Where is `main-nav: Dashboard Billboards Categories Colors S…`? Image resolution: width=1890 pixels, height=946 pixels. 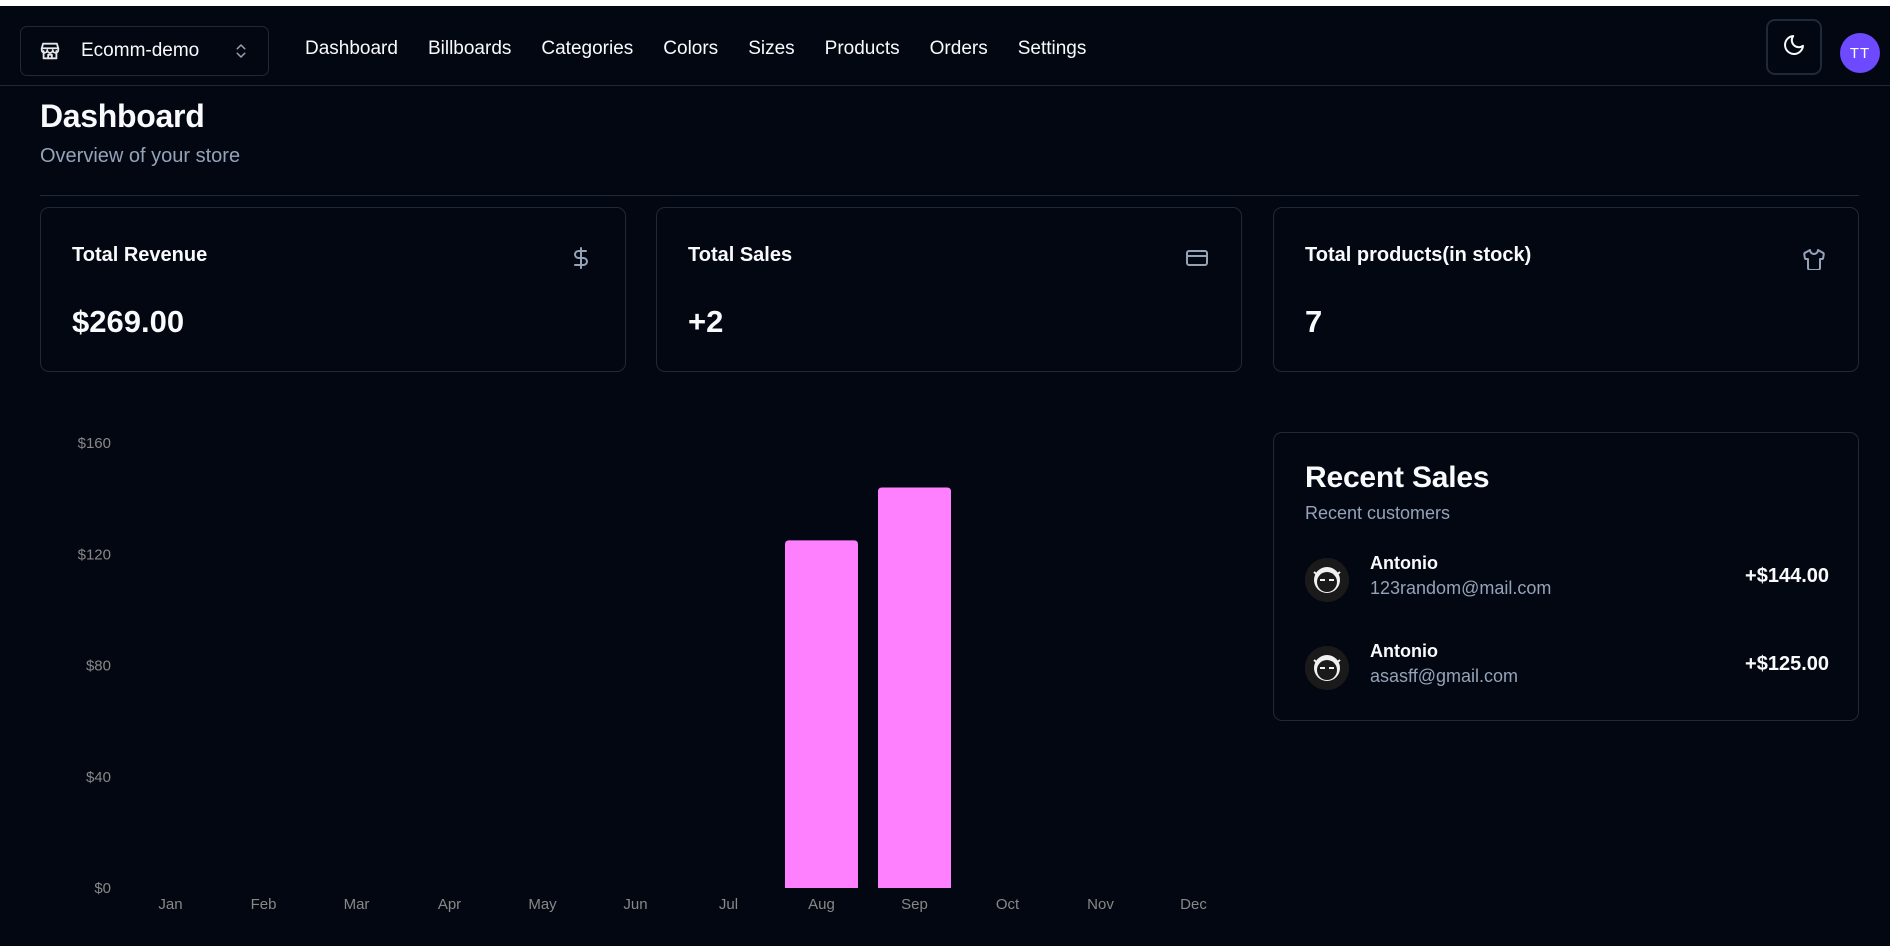
main-nav: Dashboard Billboards Categories Colors S… is located at coordinates (710, 49).